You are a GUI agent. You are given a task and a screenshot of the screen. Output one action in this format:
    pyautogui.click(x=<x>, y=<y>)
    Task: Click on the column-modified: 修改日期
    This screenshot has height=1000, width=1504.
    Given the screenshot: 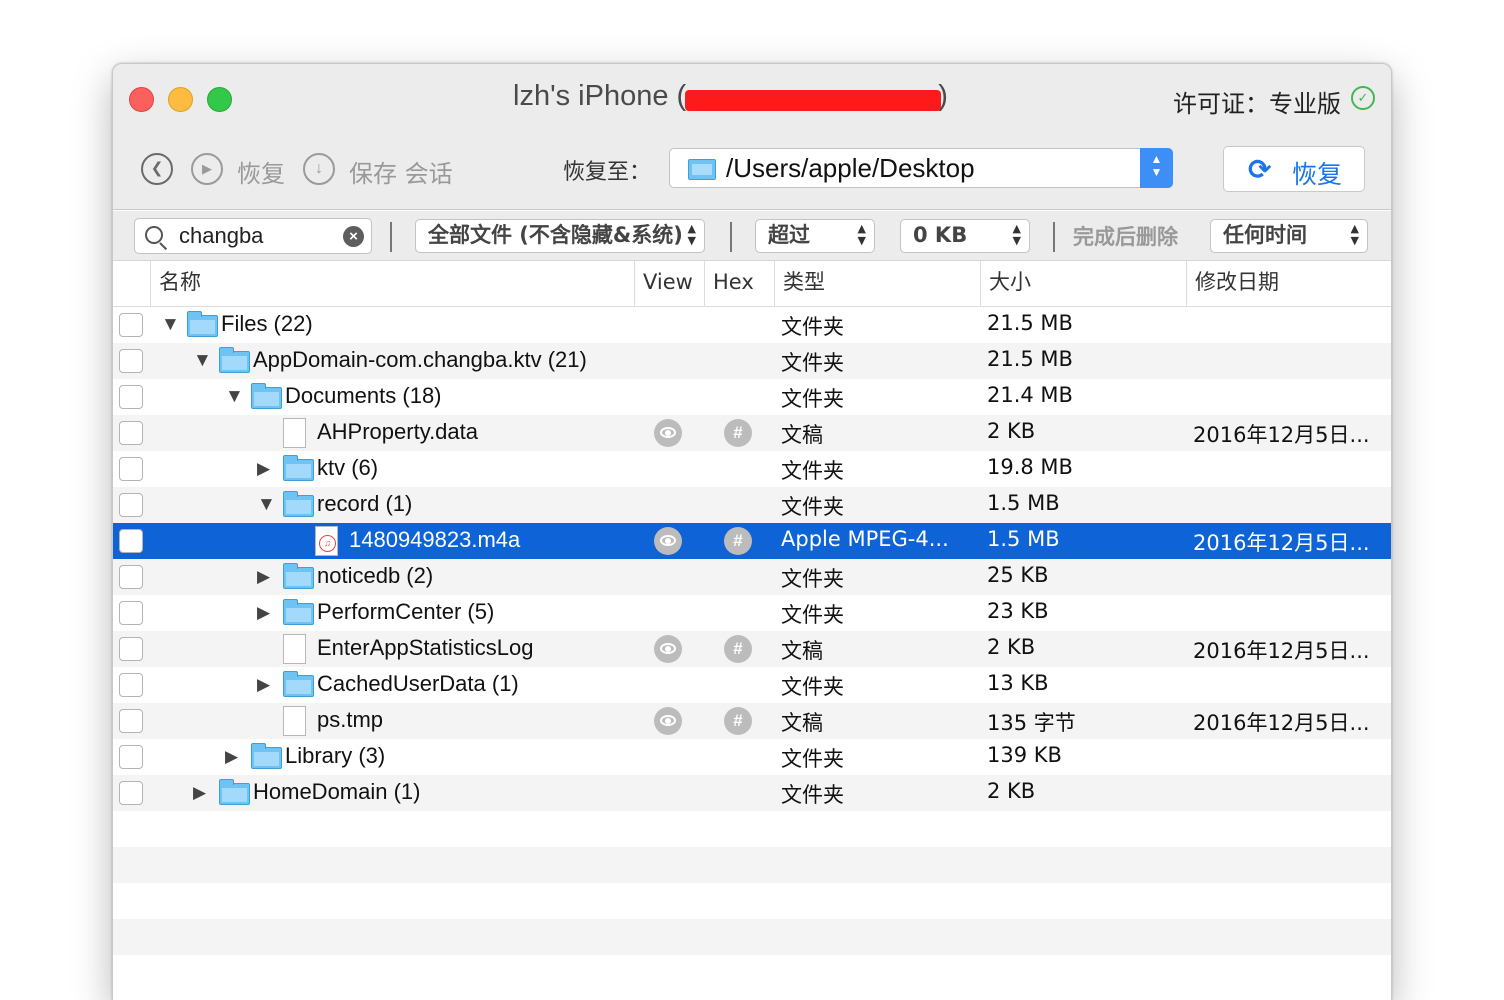 What is the action you would take?
    pyautogui.click(x=1288, y=284)
    